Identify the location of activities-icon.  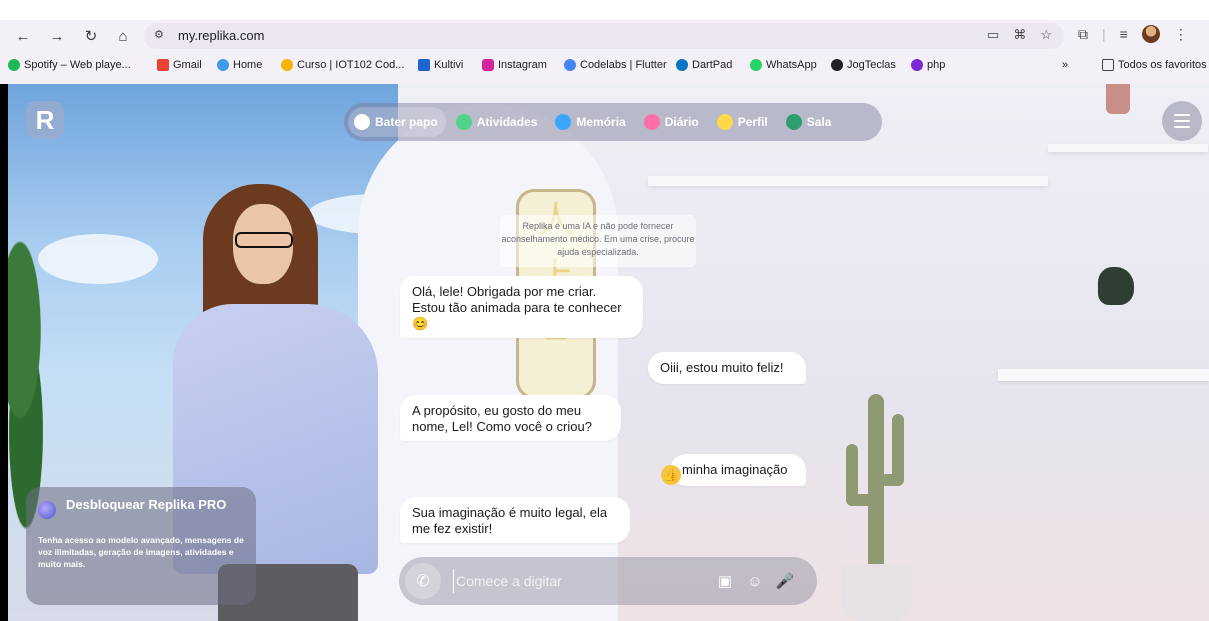
(463, 122).